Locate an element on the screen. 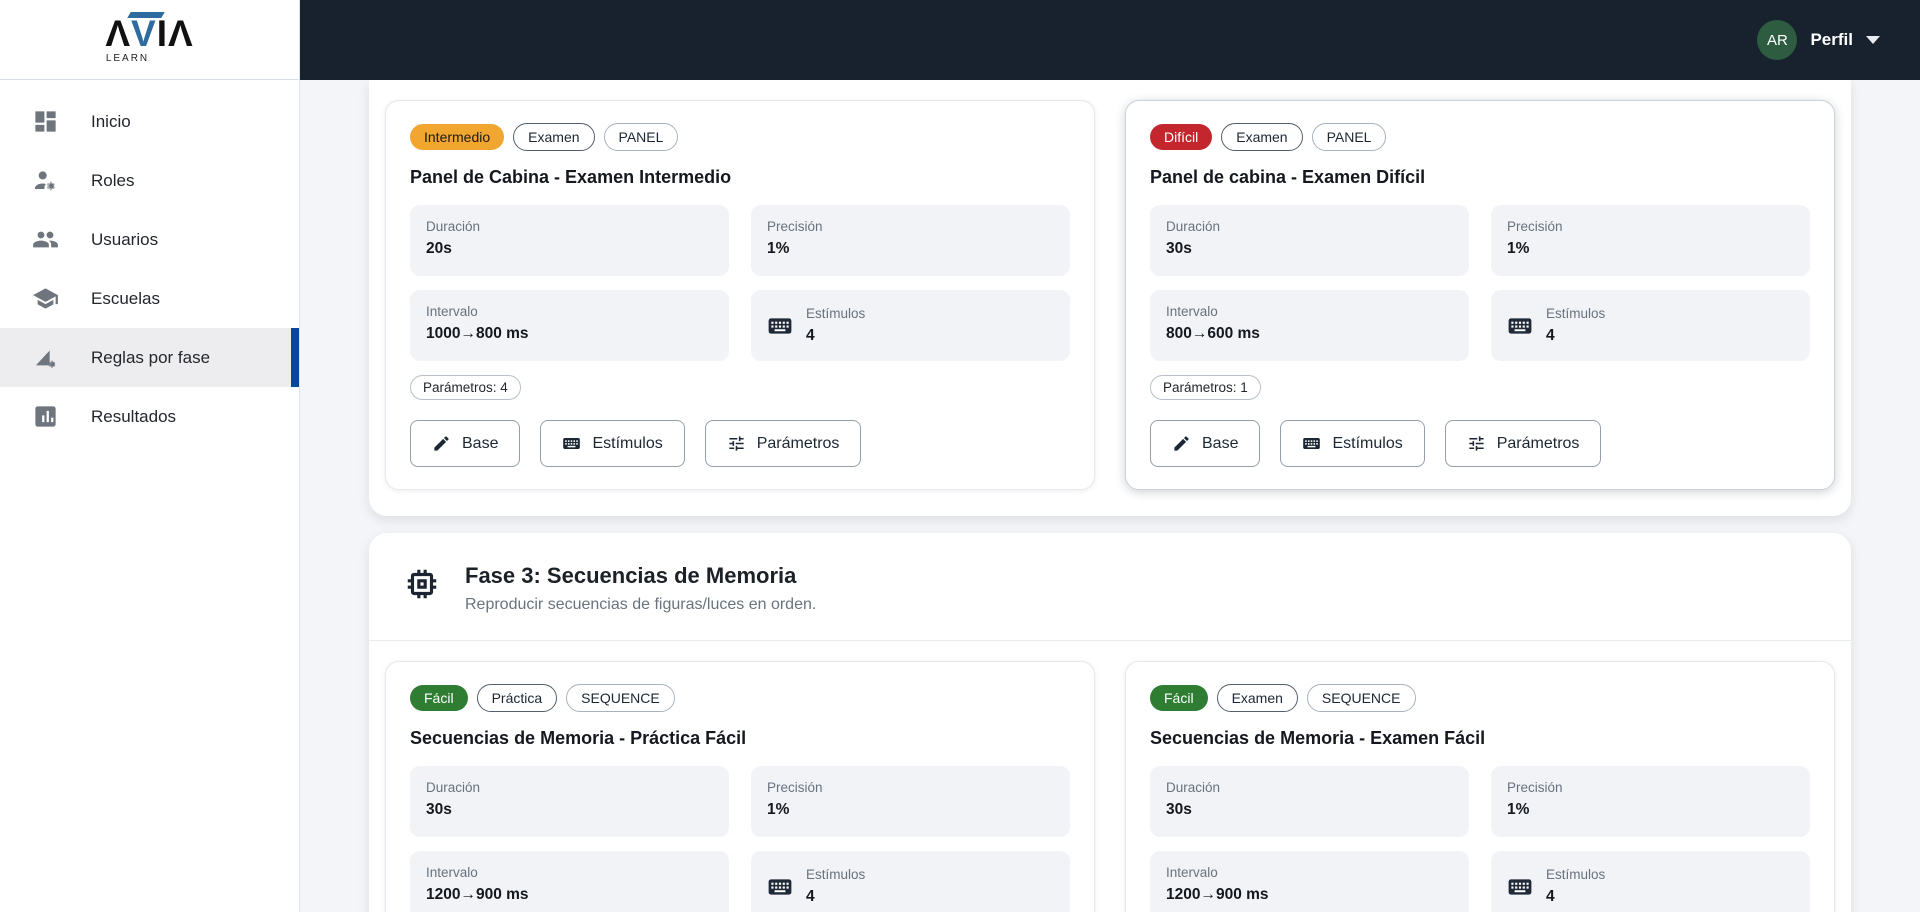  card-title: Secuencias de Memoria - Práctica Fácil is located at coordinates (578, 738).